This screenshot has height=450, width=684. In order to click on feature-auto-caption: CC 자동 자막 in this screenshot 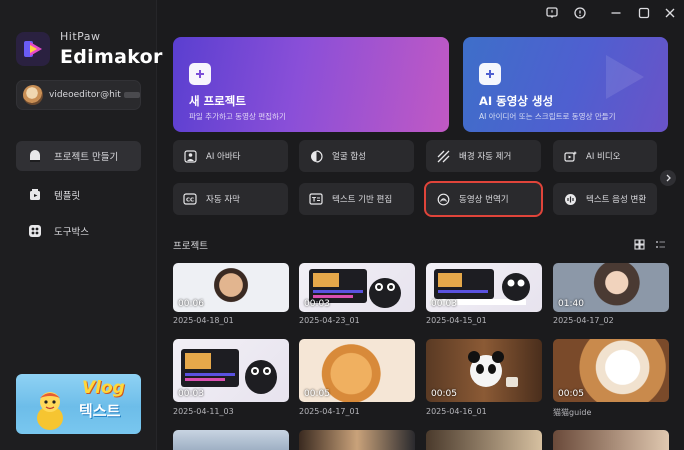, I will do `click(230, 199)`.